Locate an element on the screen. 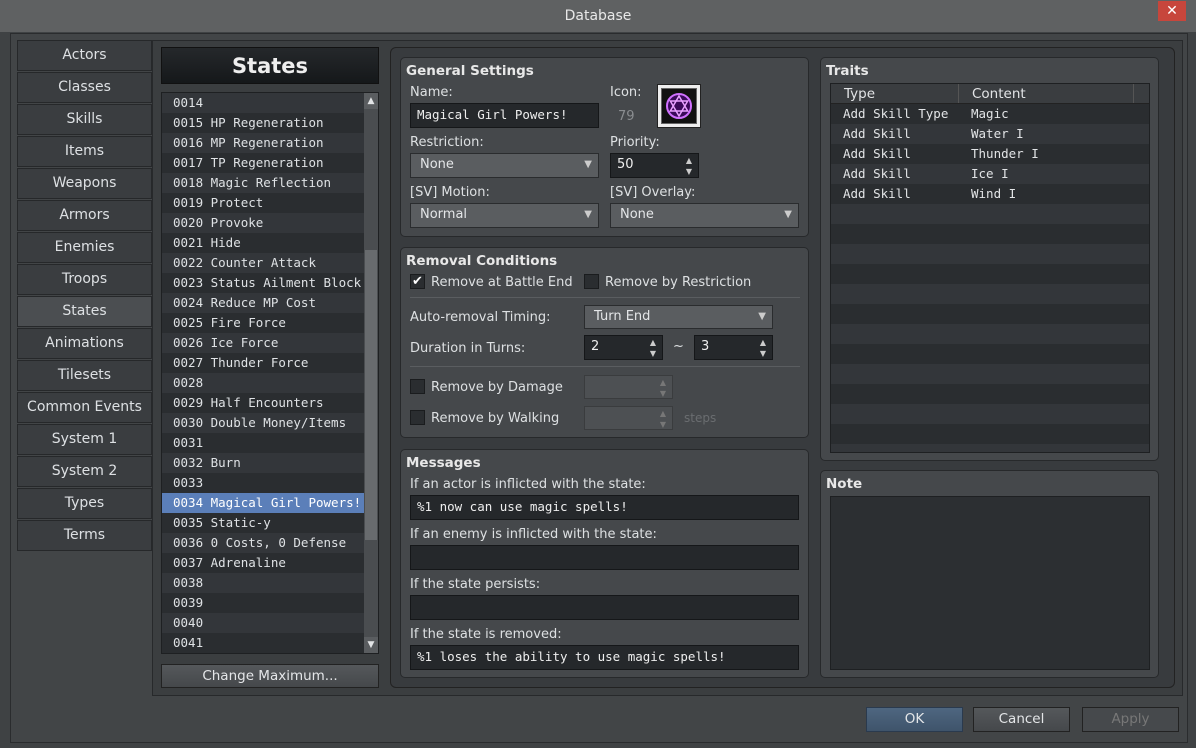 The width and height of the screenshot is (1196, 748). list-item: 0038 is located at coordinates (263, 583).